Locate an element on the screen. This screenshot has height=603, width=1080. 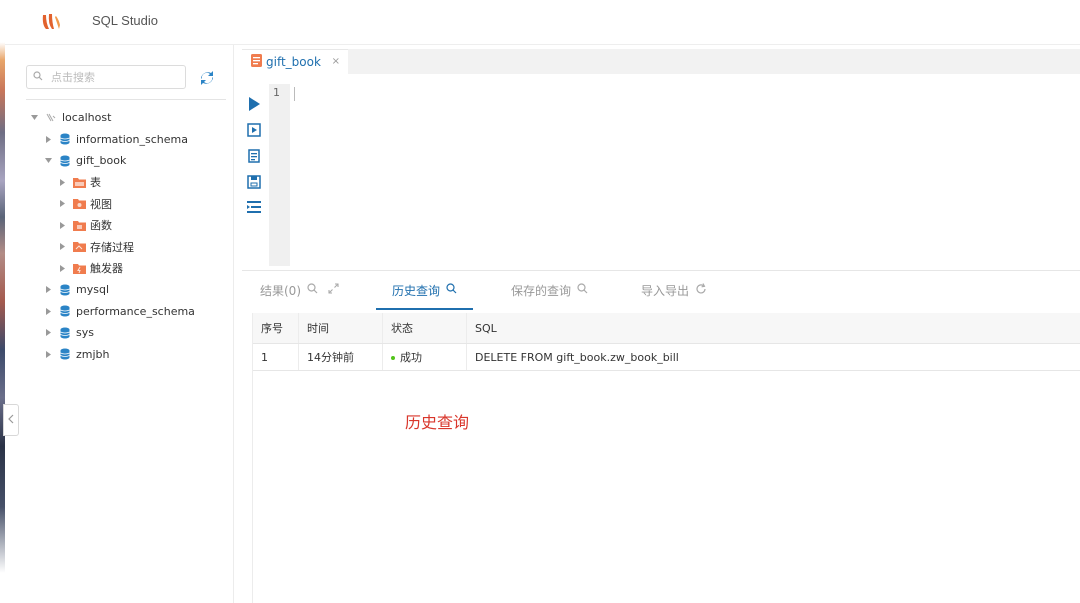
tab-import-export-label: 导入导出 is located at coordinates (665, 290).